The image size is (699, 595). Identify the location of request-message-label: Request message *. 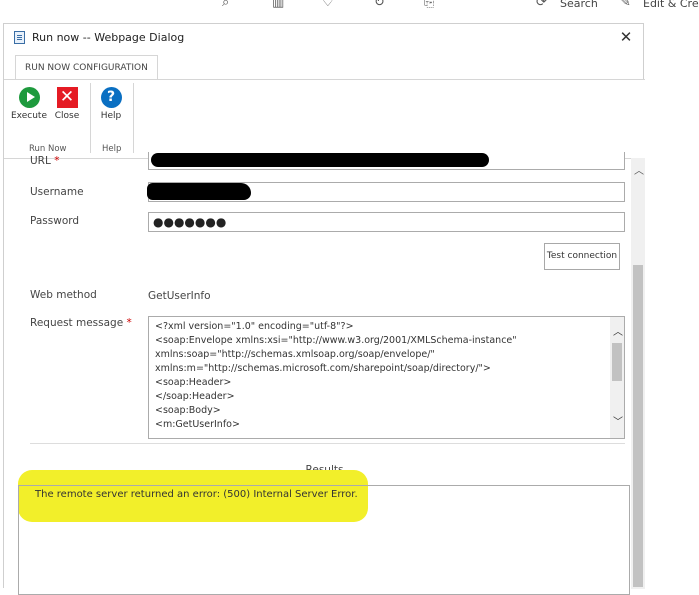
(81, 323).